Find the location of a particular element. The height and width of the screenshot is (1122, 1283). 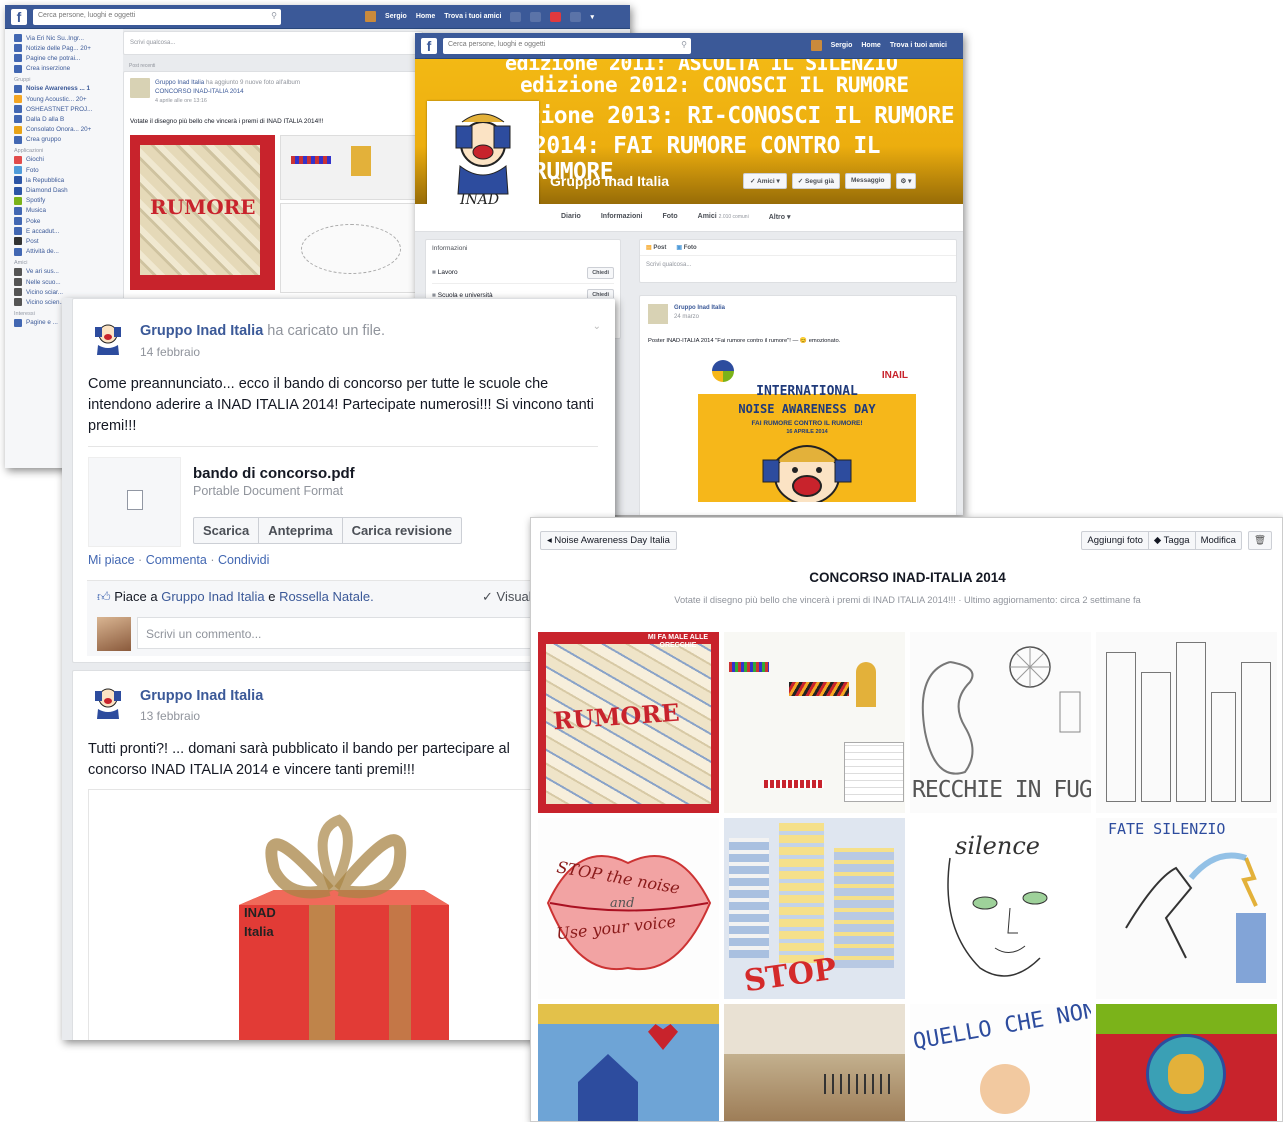

photo-thumb-11: QUELLO CHE NON is located at coordinates (1000, 1062).